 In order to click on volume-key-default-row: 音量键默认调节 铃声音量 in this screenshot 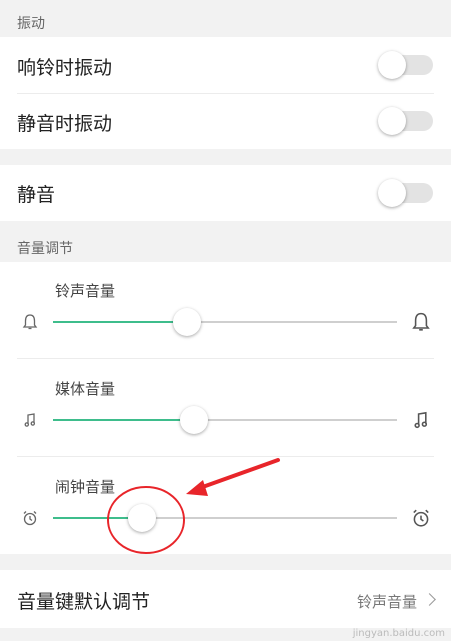, I will do `click(225, 599)`.